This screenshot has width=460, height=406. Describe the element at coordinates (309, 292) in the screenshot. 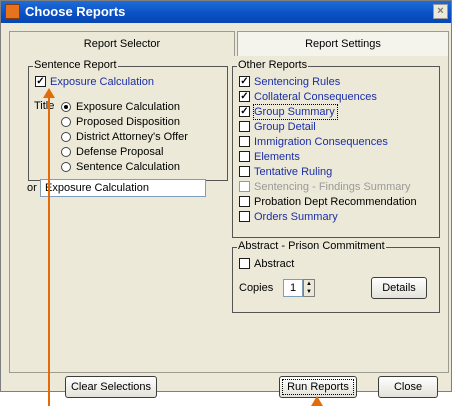

I see `stepper-down-icon: ▼` at that location.